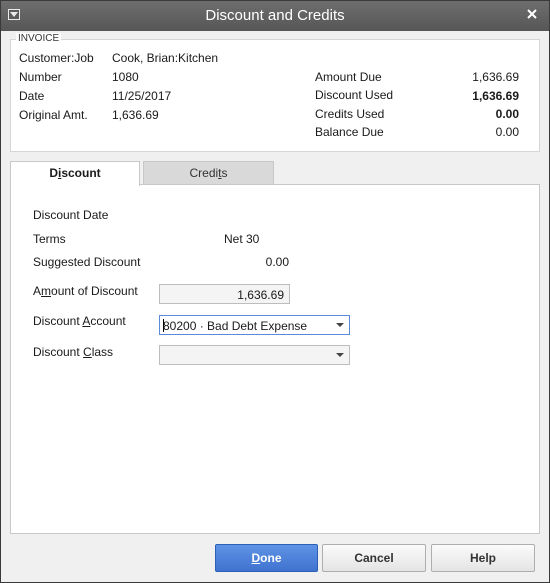 This screenshot has width=550, height=583. I want to click on terms-label: Terms, so click(49, 239).